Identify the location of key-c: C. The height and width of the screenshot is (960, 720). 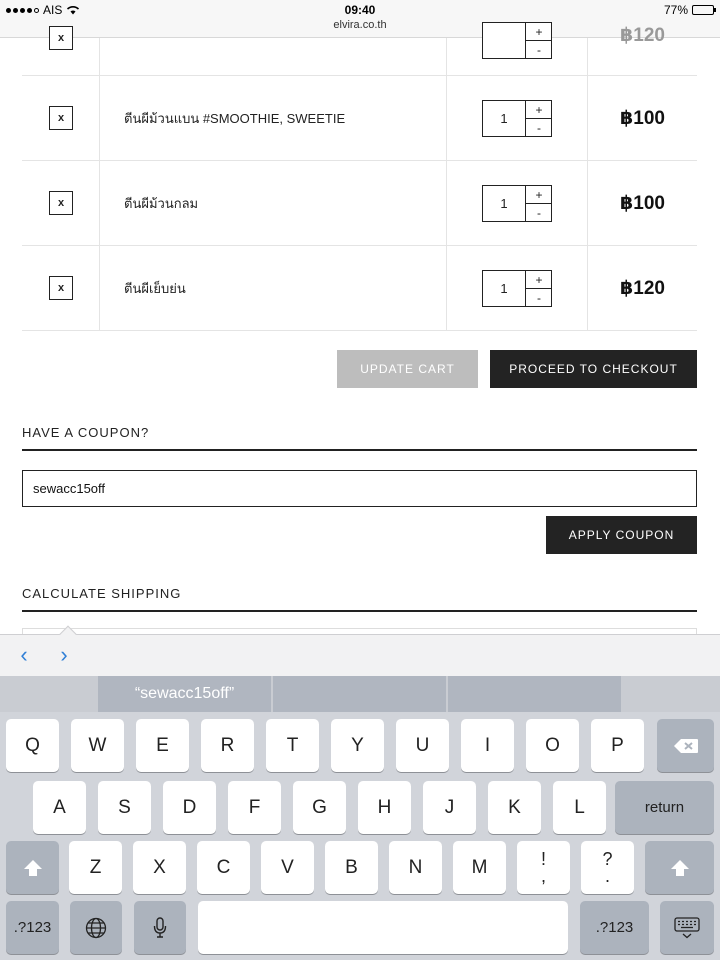
(223, 867).